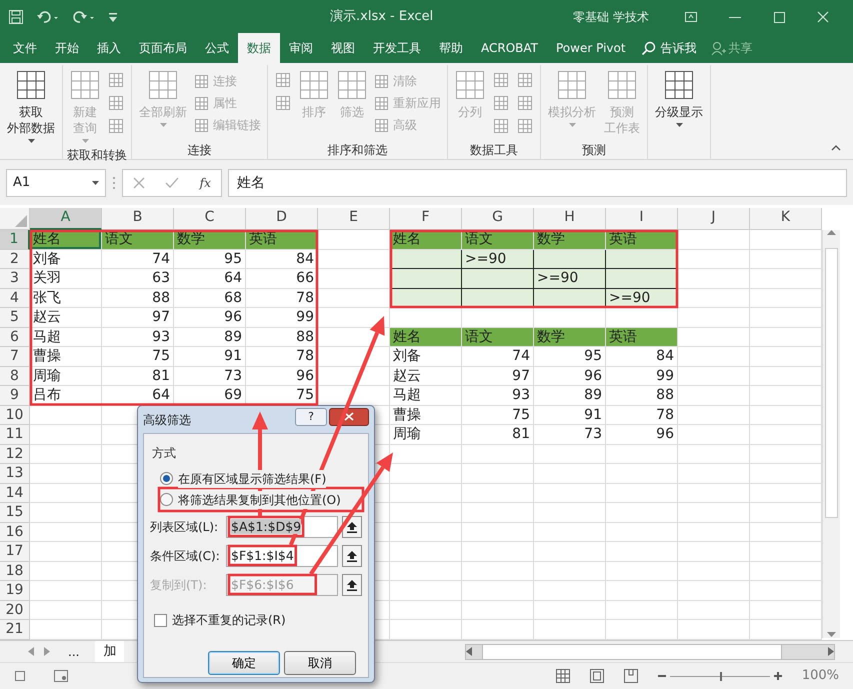  What do you see at coordinates (138, 278) in the screenshot?
I see `table-cell: 63` at bounding box center [138, 278].